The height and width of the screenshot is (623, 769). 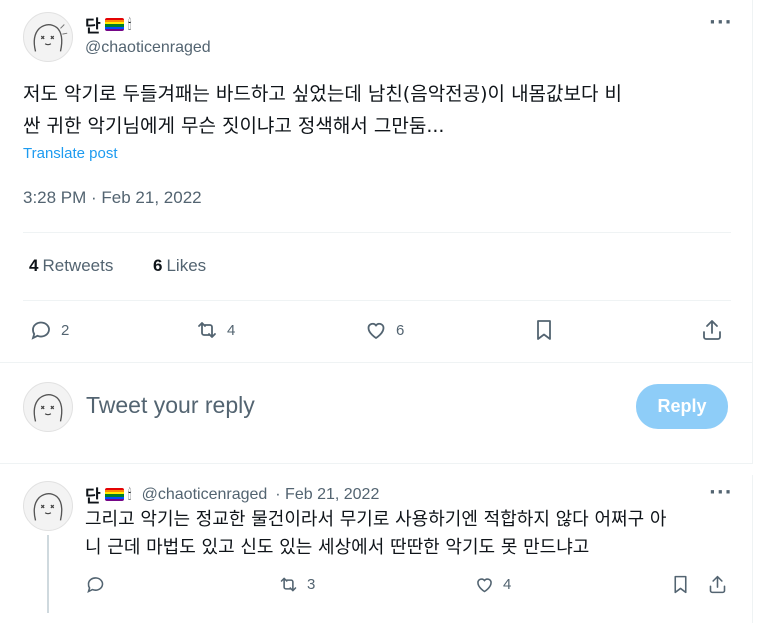 I want to click on reply-button: 2, so click(x=49, y=330).